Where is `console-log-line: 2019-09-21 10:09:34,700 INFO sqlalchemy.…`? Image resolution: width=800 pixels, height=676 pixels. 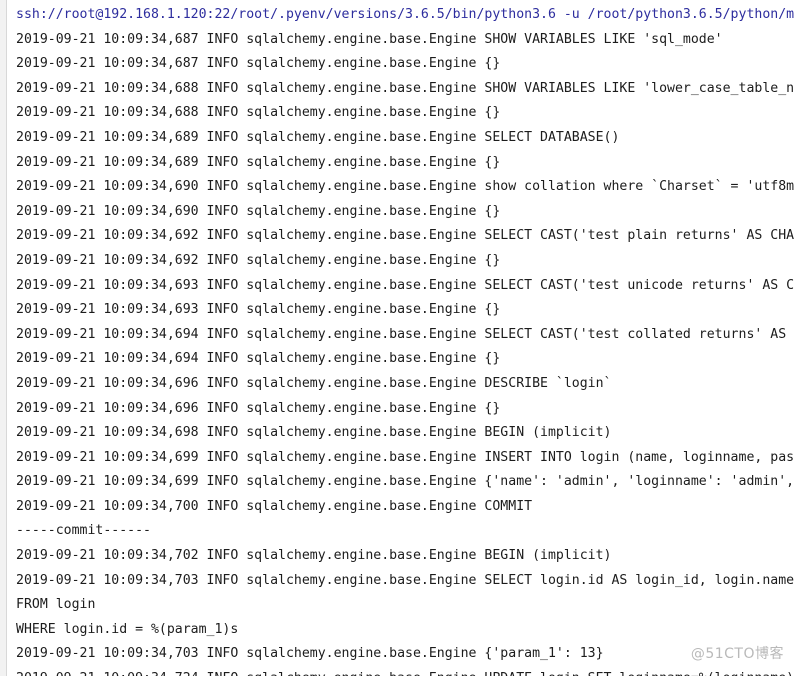 console-log-line: 2019-09-21 10:09:34,700 INFO sqlalchemy.… is located at coordinates (274, 506).